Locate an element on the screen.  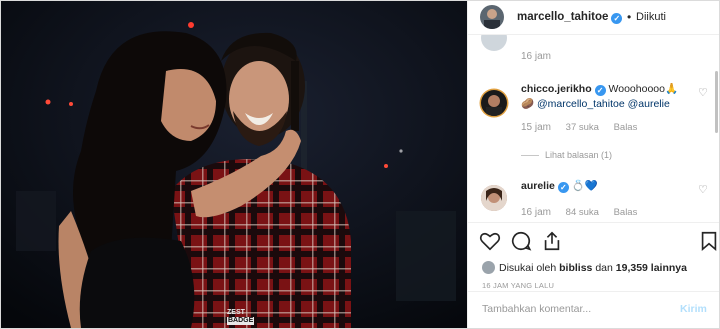
photo-watermark: ZEST BADGE is located at coordinates (241, 317).